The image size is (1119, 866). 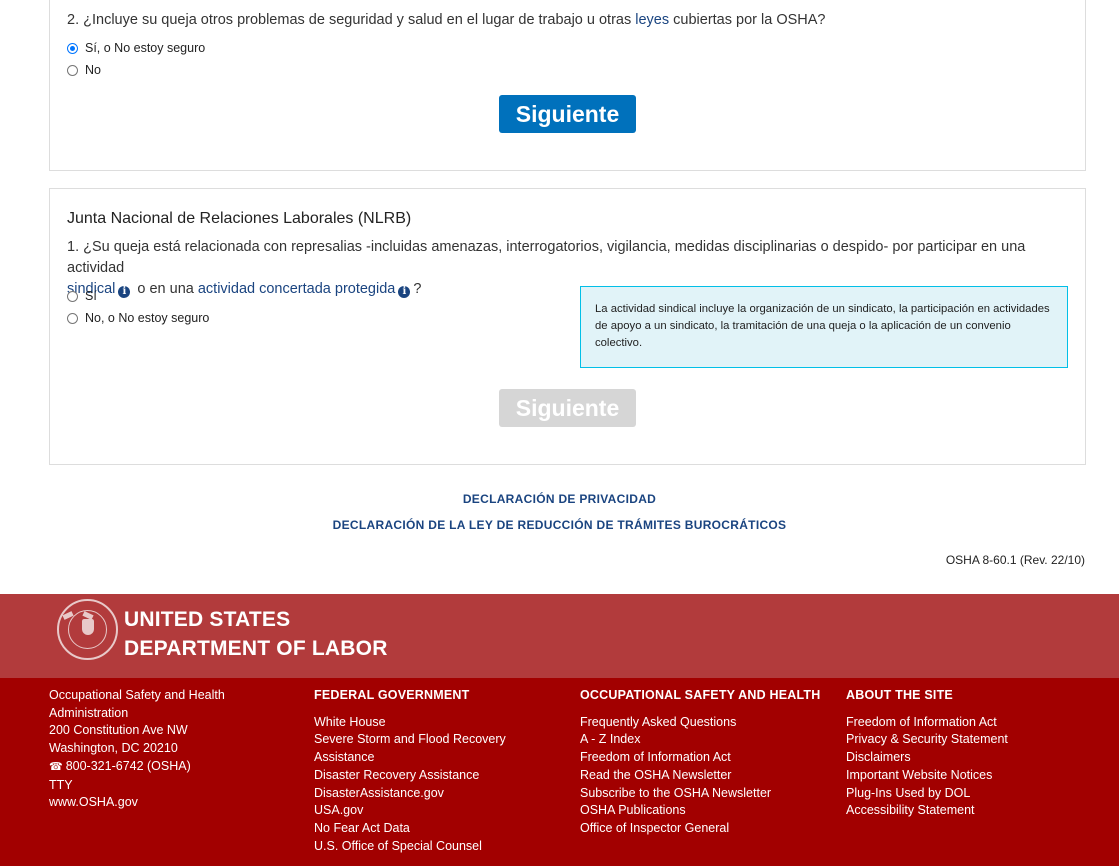 What do you see at coordinates (434, 847) in the screenshot?
I see `footer-link: U.S. Office of Special Counsel` at bounding box center [434, 847].